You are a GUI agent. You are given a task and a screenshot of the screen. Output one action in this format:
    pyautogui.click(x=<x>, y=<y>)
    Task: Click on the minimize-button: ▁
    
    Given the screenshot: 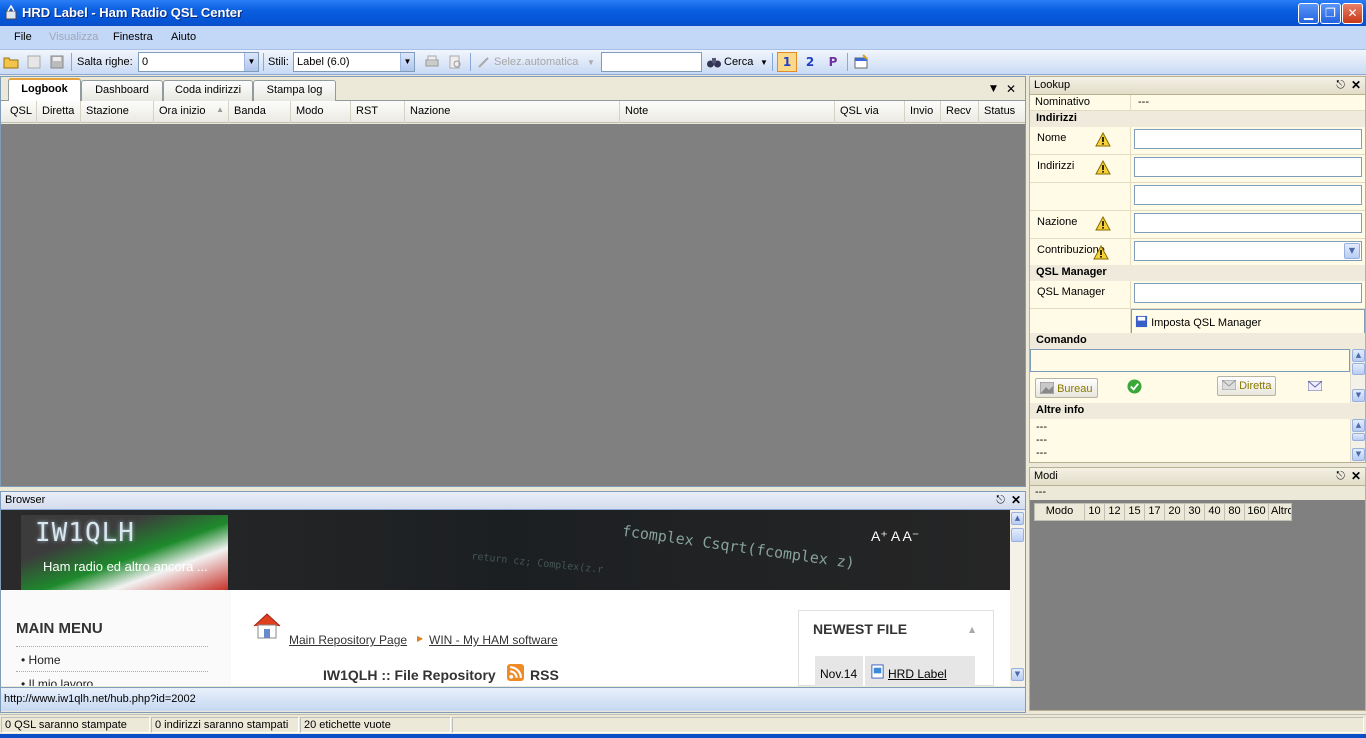 What is the action you would take?
    pyautogui.click(x=1308, y=13)
    